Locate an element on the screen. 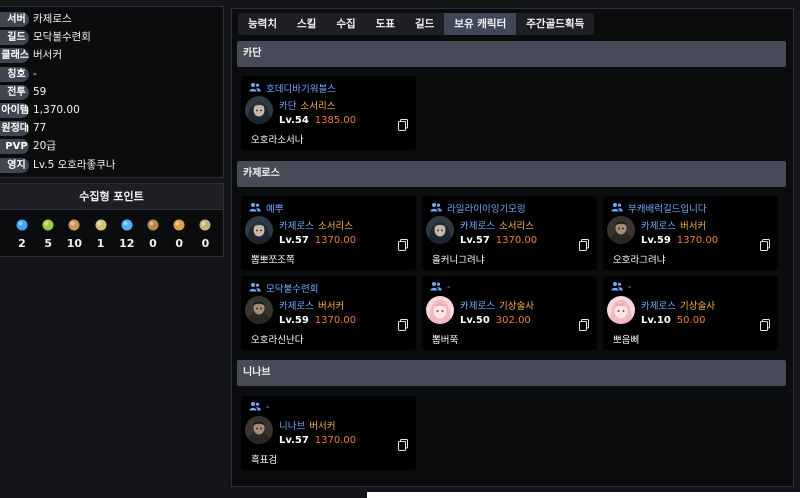  character-card: - 카제로스 기상술사 Lv.50 302.00 뽑버쭉 is located at coordinates (509, 313).